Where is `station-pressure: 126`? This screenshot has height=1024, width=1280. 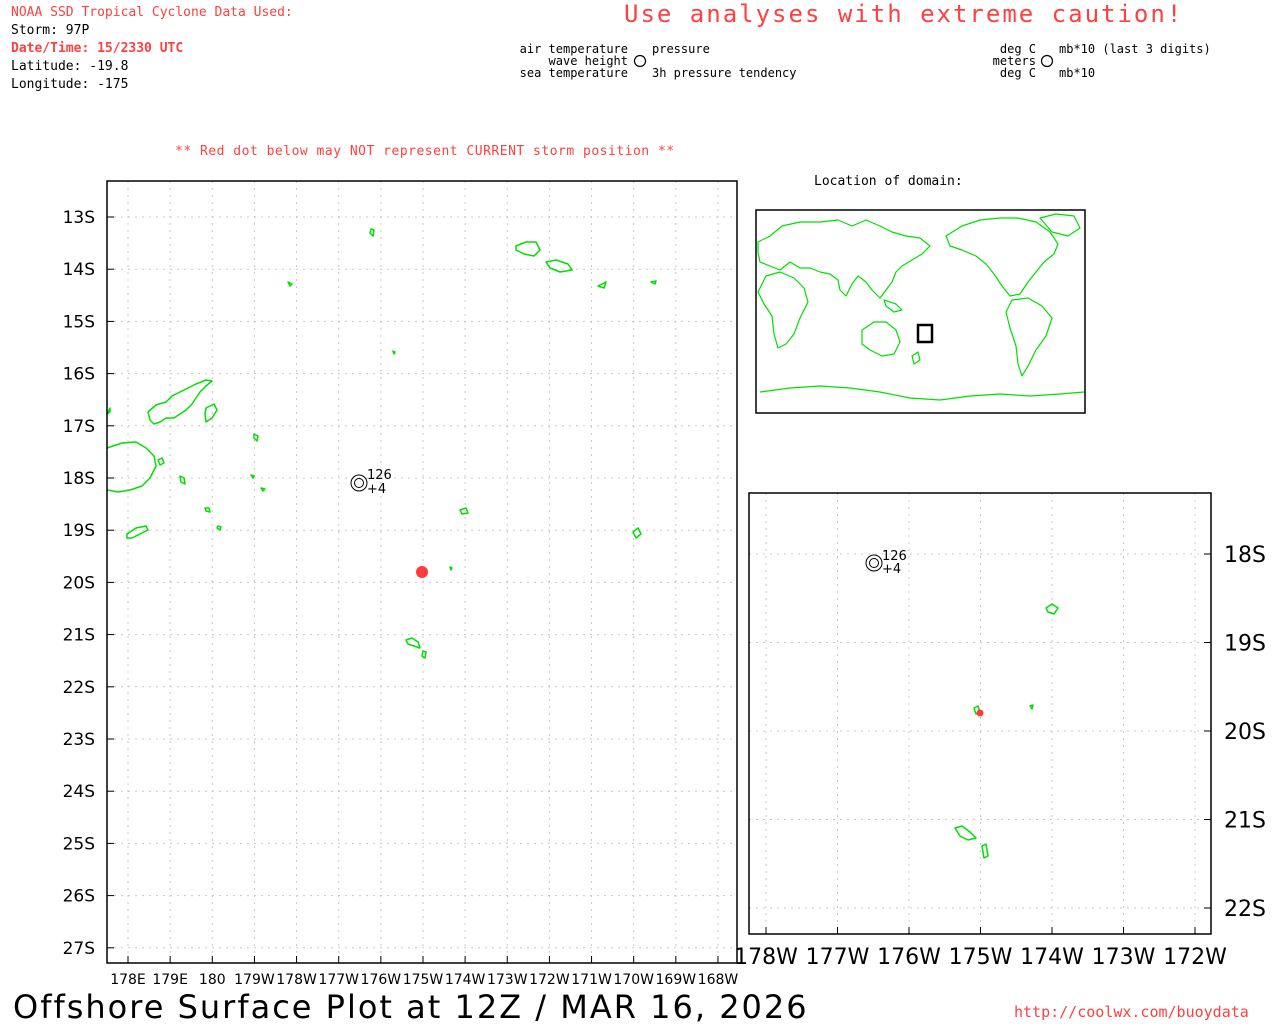 station-pressure: 126 is located at coordinates (379, 475).